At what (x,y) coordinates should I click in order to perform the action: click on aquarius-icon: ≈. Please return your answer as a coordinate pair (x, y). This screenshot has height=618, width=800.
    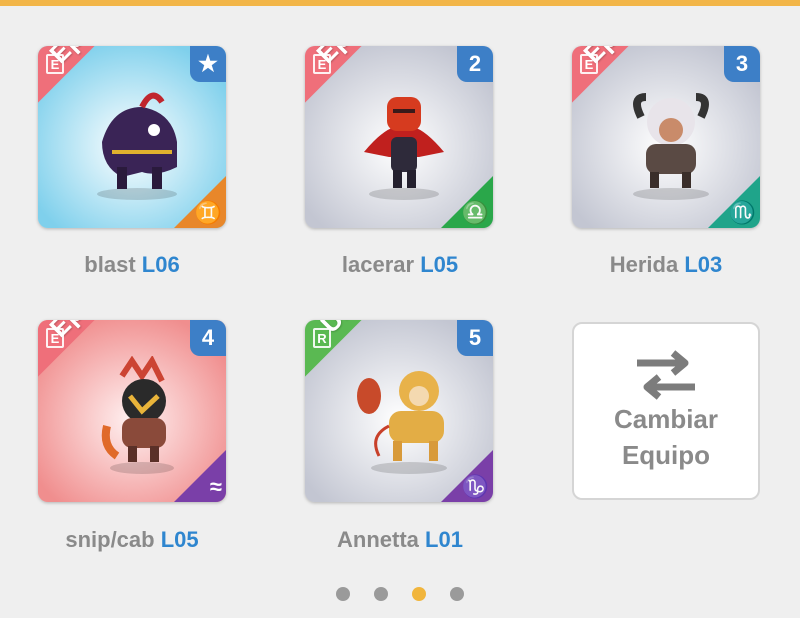
    Looking at the image, I should click on (215, 486).